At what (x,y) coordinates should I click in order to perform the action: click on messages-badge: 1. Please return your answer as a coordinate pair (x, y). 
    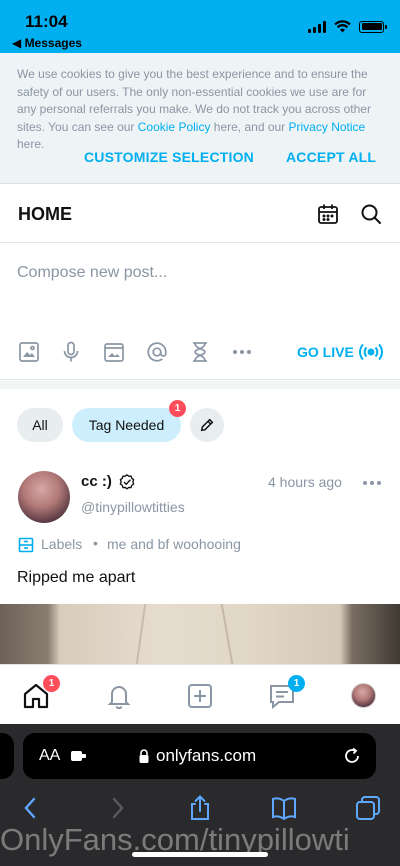
    Looking at the image, I should click on (296, 683).